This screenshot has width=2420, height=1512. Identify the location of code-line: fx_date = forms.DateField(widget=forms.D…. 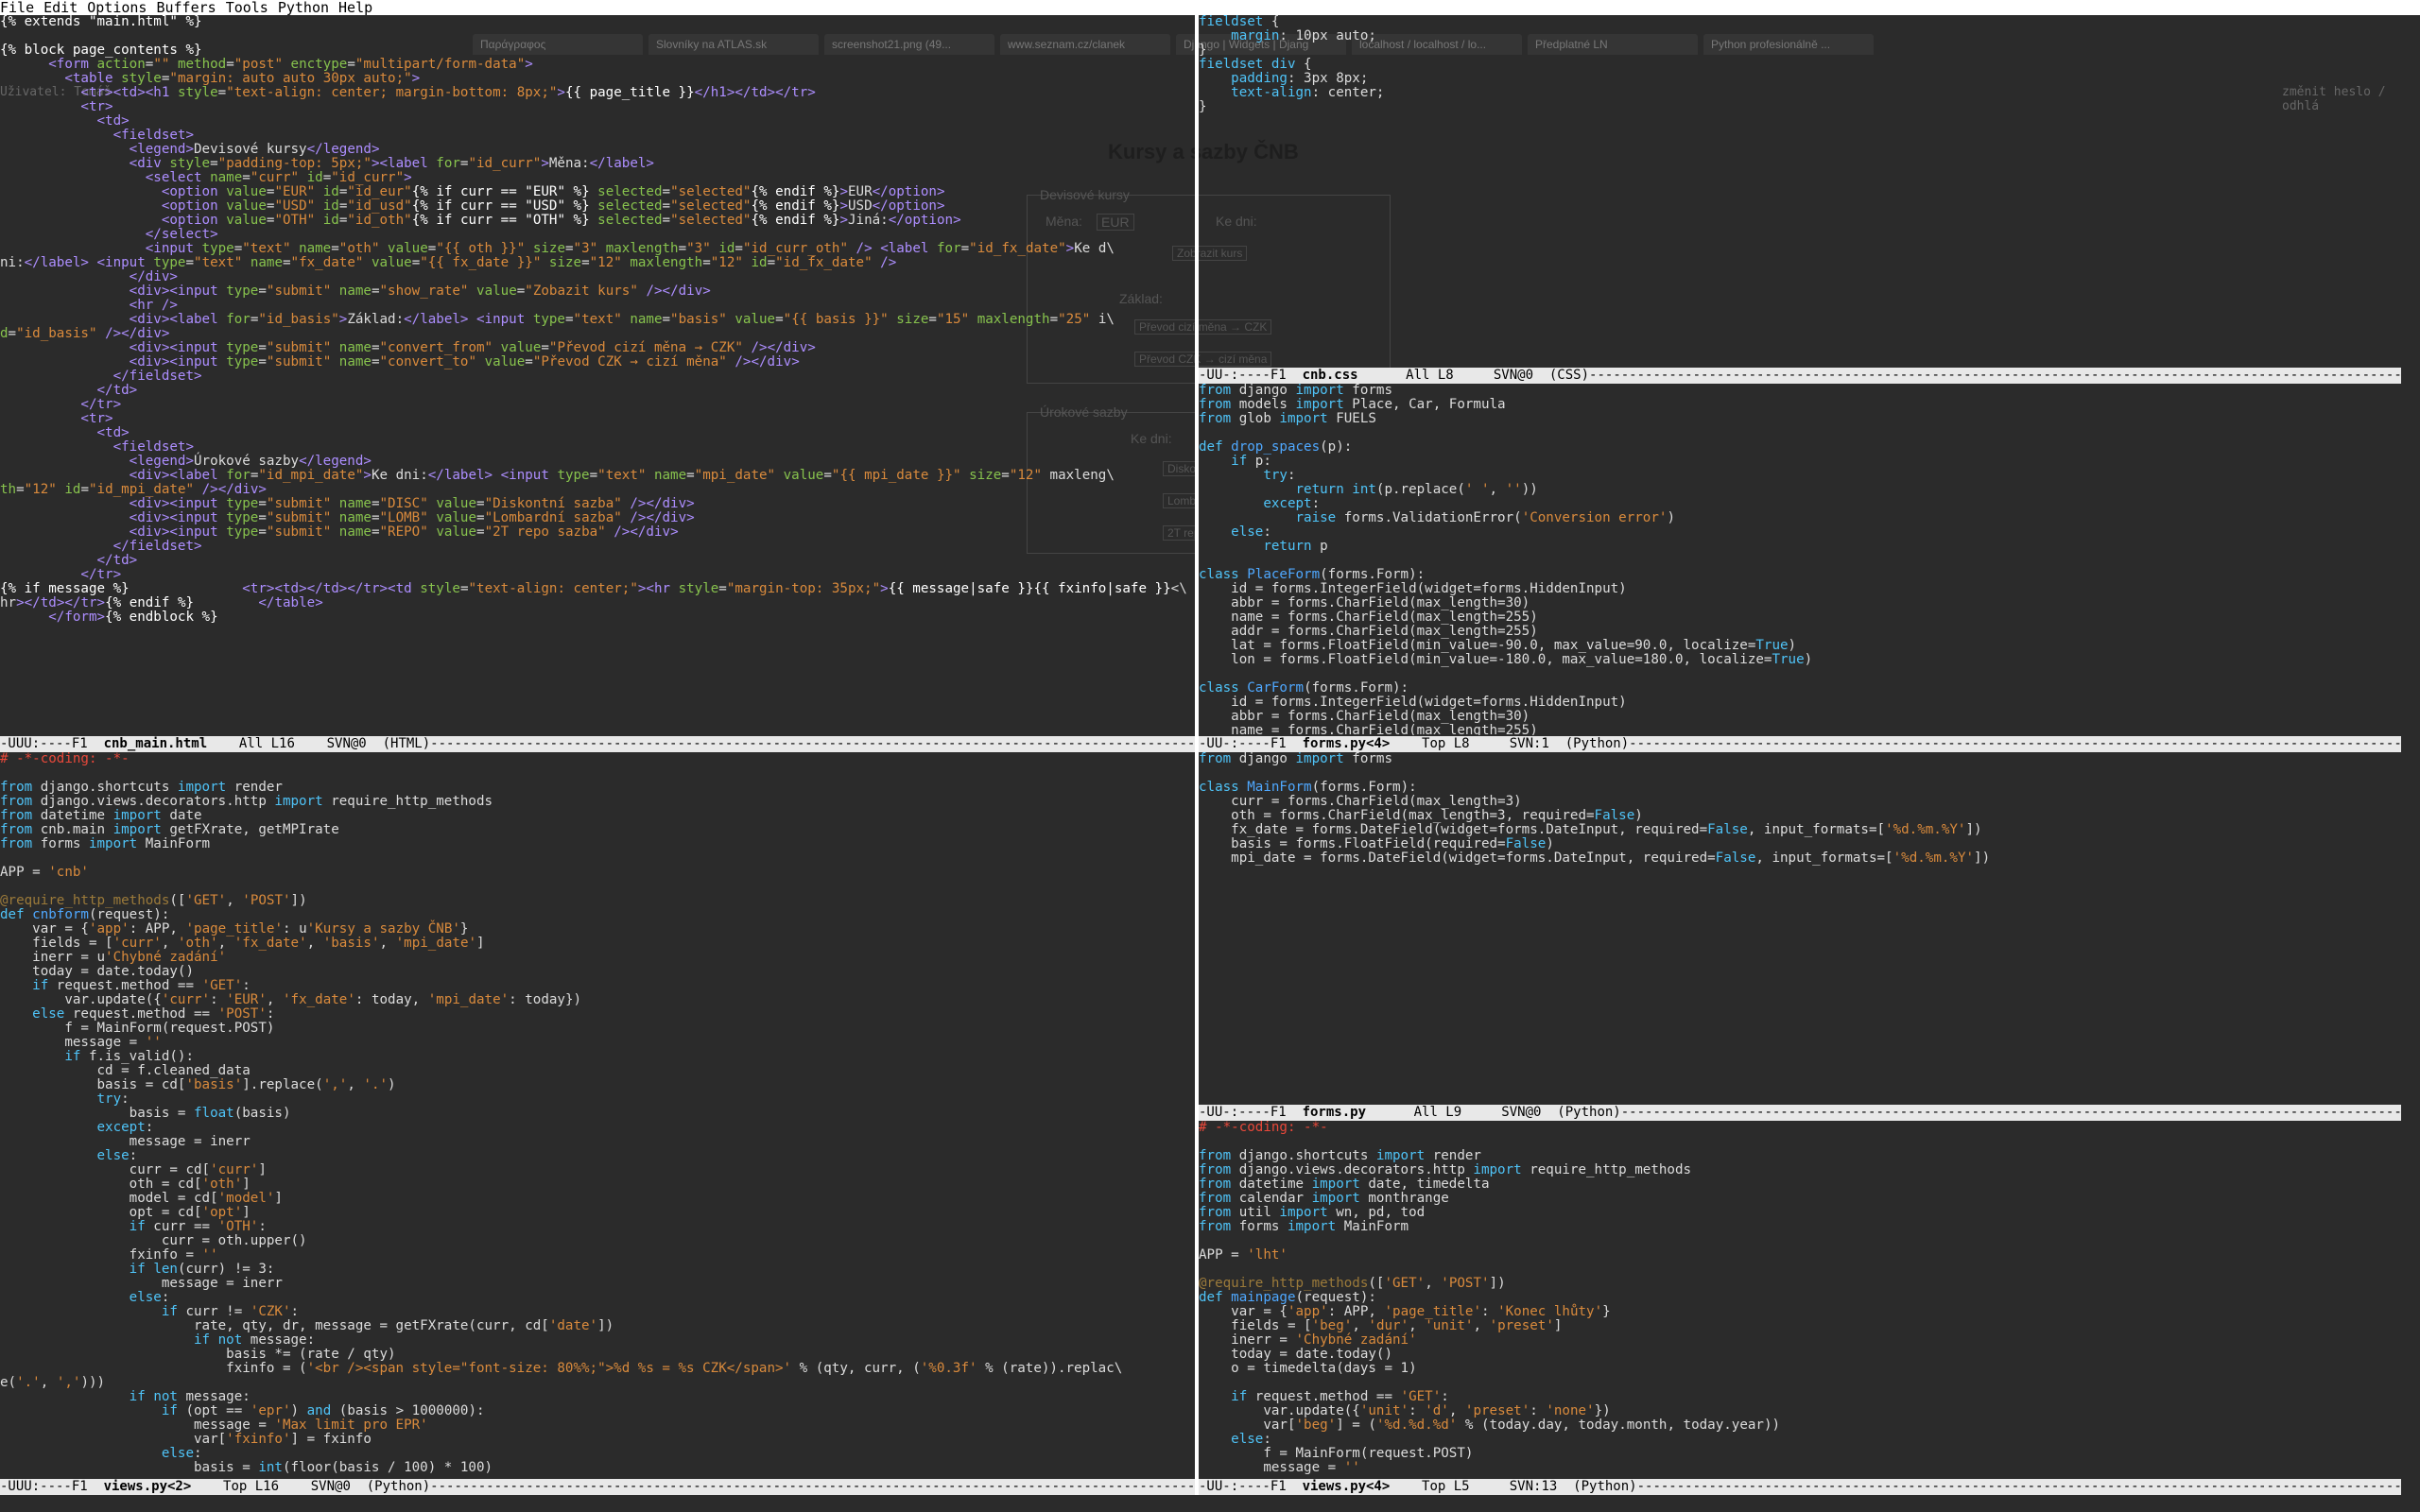
(1800, 830).